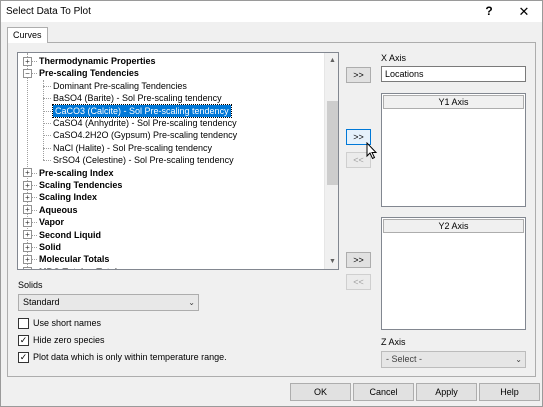 Image resolution: width=543 pixels, height=407 pixels. Describe the element at coordinates (145, 135) in the screenshot. I see `tree-item: CaSO4.2H2O (Gypsum) Pre-scaling tendency` at that location.